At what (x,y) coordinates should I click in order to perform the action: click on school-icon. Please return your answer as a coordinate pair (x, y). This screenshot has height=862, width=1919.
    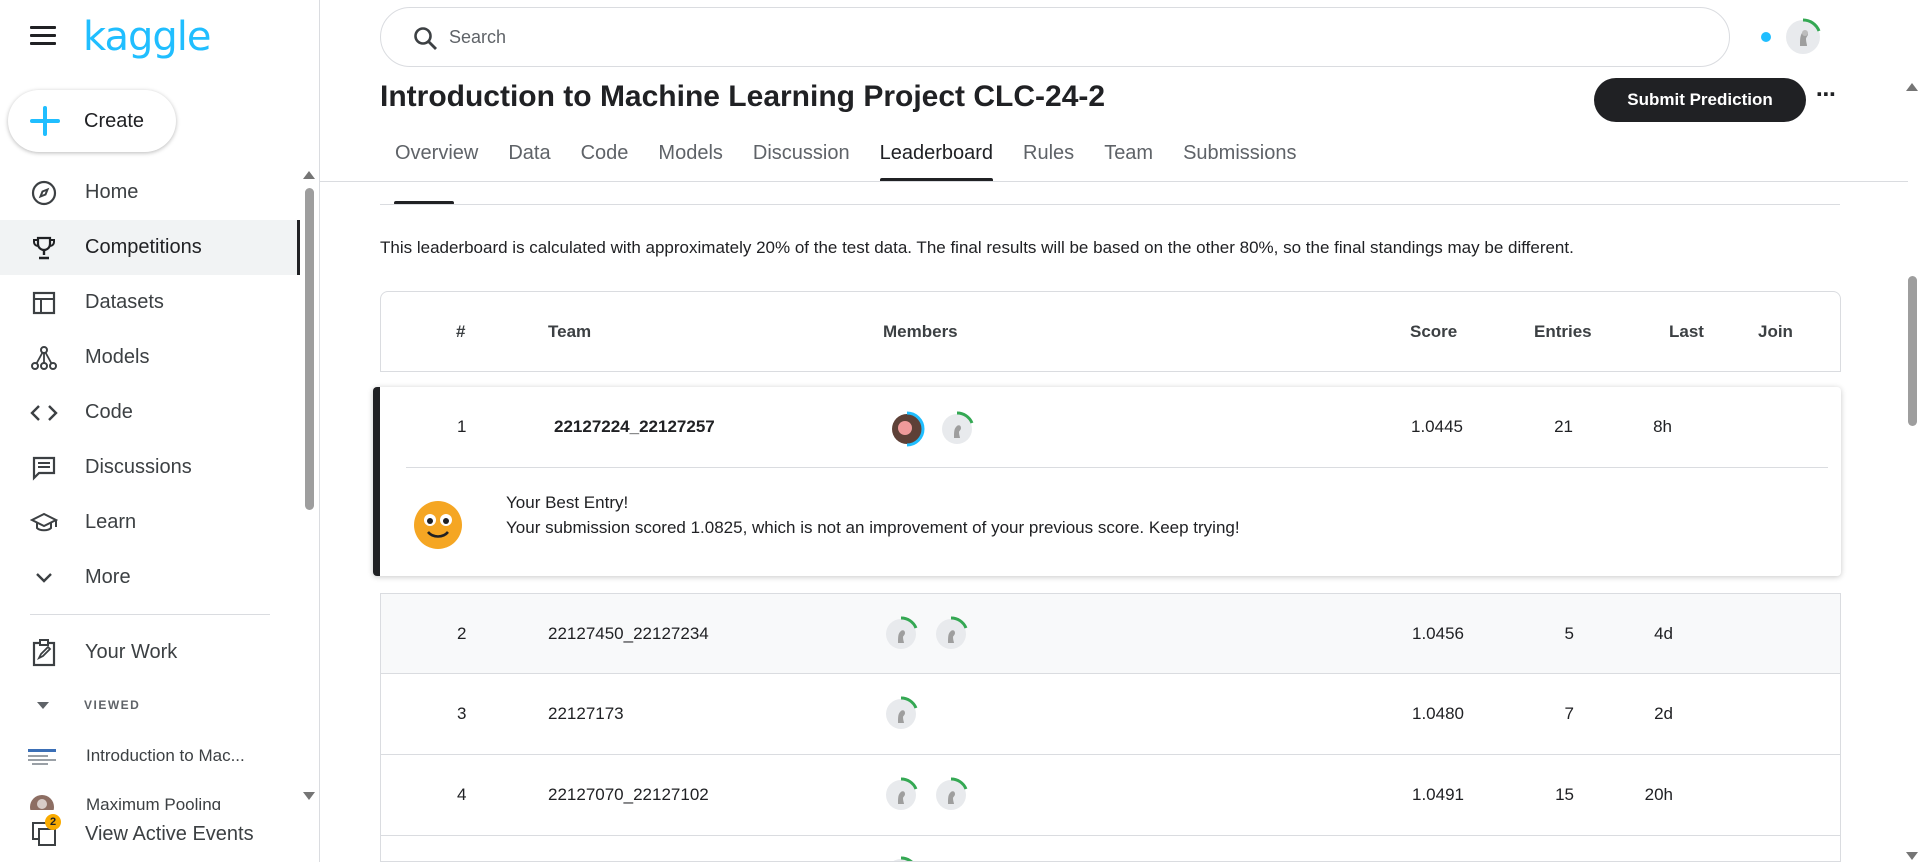
    Looking at the image, I should click on (44, 523).